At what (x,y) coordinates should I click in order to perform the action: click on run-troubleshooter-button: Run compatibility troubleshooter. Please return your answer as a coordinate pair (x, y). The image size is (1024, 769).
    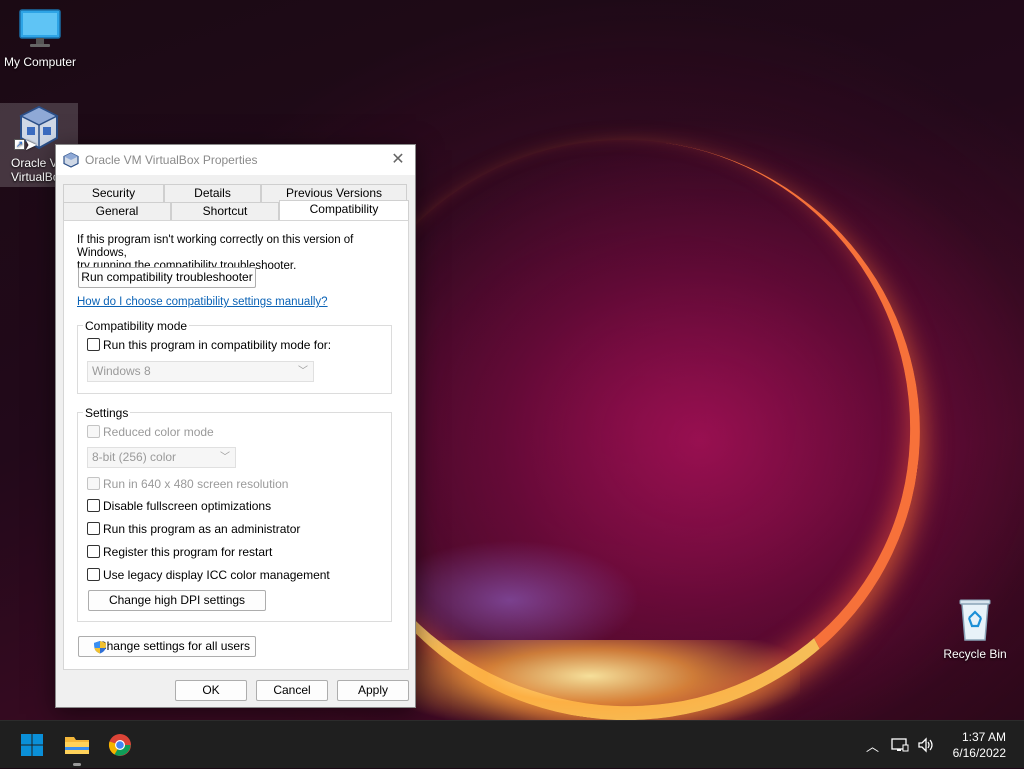
    Looking at the image, I should click on (167, 277).